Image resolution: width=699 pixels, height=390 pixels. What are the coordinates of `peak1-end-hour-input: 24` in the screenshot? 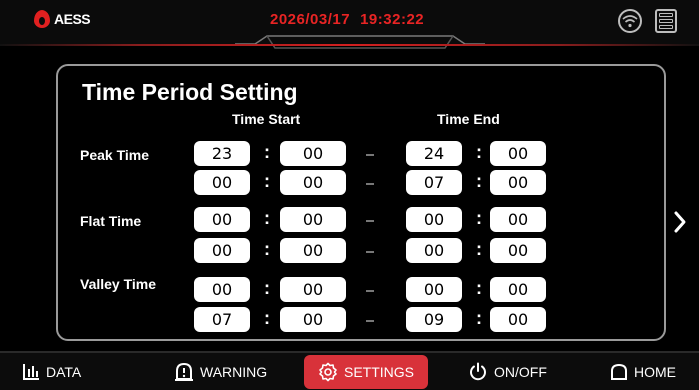 It's located at (434, 153).